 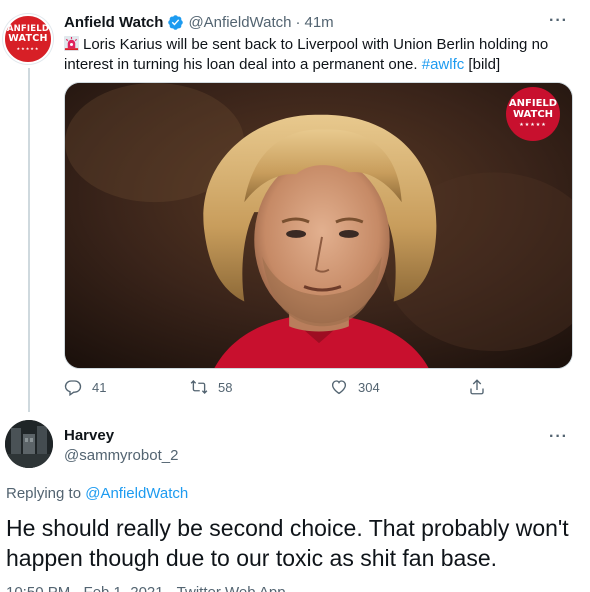 I want to click on parent-tweet-tail: [bild], so click(x=482, y=64).